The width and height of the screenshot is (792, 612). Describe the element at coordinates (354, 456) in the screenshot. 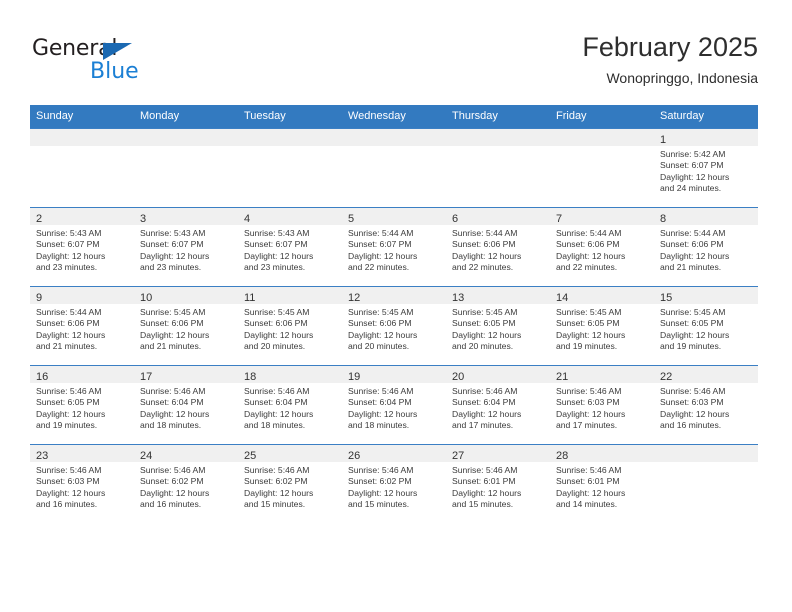

I see `day-number: 26` at that location.